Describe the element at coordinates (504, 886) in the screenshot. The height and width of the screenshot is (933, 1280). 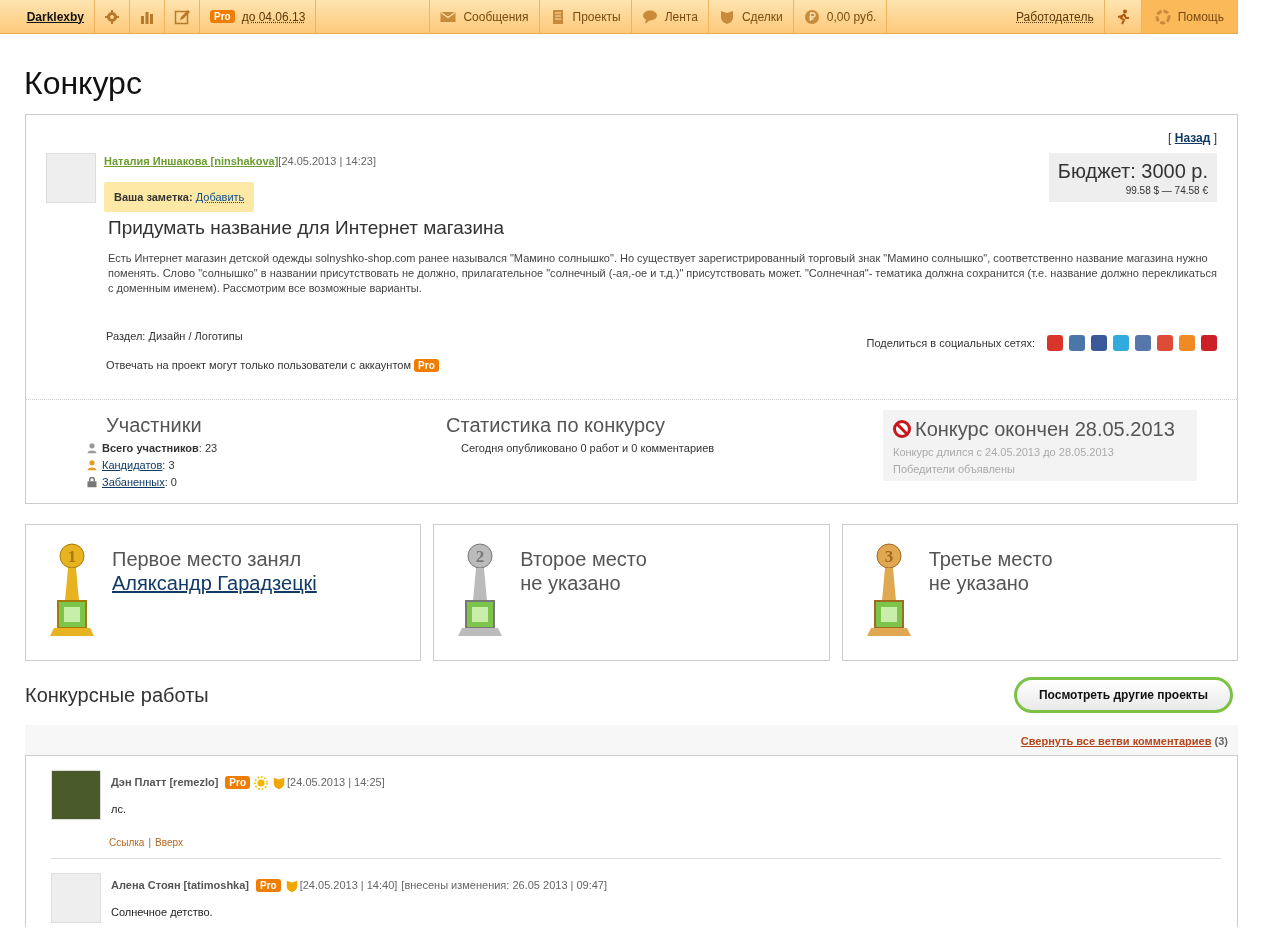
I see `edit-note: [внесены изменения: 26.05 2013 | 09:47]` at that location.